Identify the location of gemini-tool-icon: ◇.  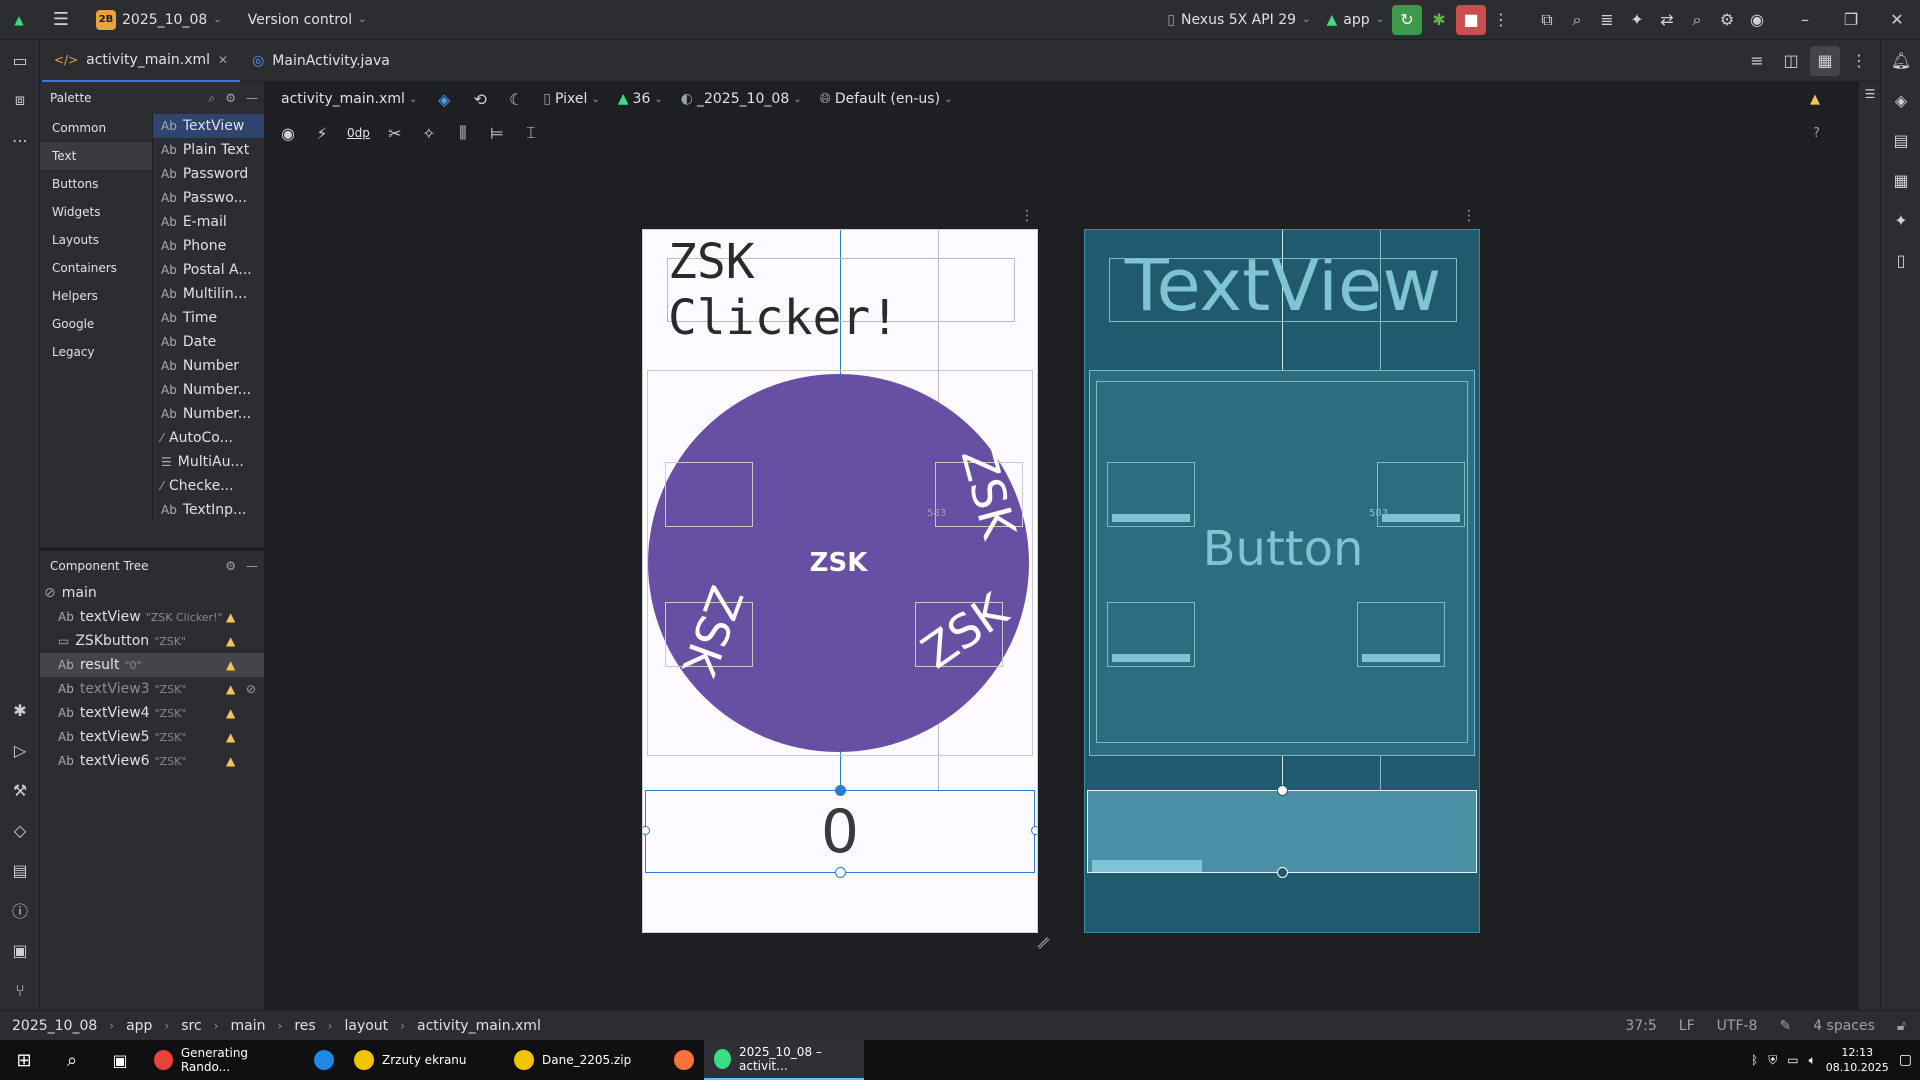
(20, 830).